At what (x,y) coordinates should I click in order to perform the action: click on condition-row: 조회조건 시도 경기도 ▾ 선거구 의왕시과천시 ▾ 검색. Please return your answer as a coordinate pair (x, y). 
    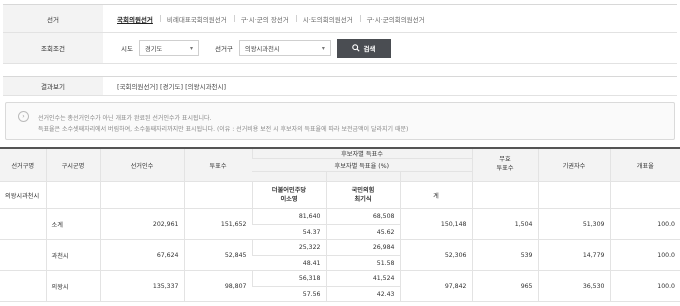
    Looking at the image, I should click on (340, 48).